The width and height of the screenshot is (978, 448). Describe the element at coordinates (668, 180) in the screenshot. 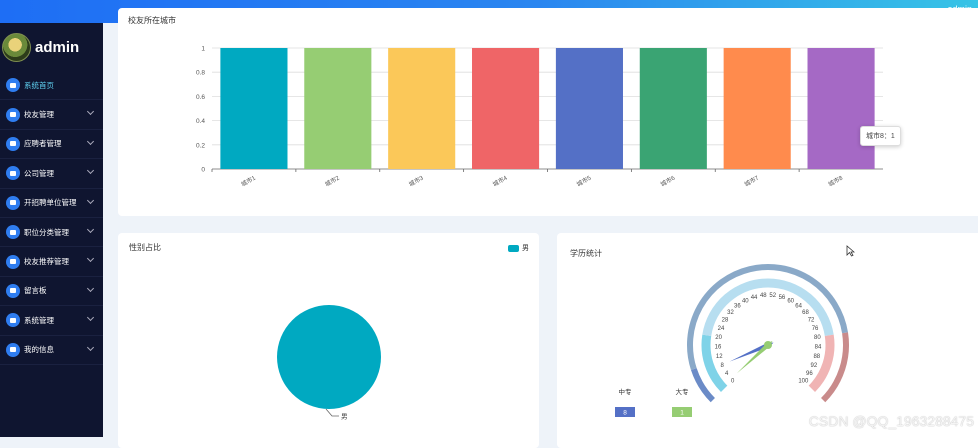

I see `x-tick-label: 城市6` at that location.